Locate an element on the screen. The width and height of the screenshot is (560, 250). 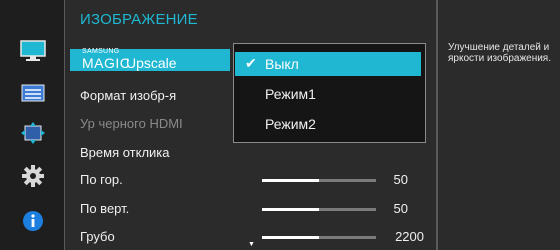
upscale-options-dropdown: ✔ Выкл Режим1 Режим2 is located at coordinates (329, 93).